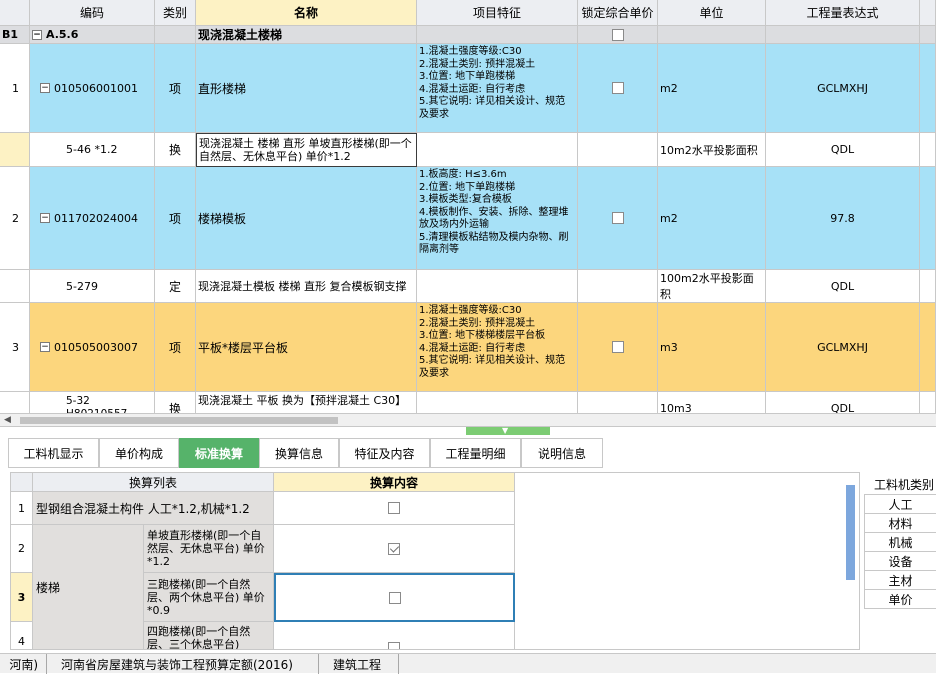 This screenshot has height=674, width=936. What do you see at coordinates (306, 286) in the screenshot?
I see `quota-name: 现浇混凝土模板 楼梯 直形 复合模板钢支撑` at bounding box center [306, 286].